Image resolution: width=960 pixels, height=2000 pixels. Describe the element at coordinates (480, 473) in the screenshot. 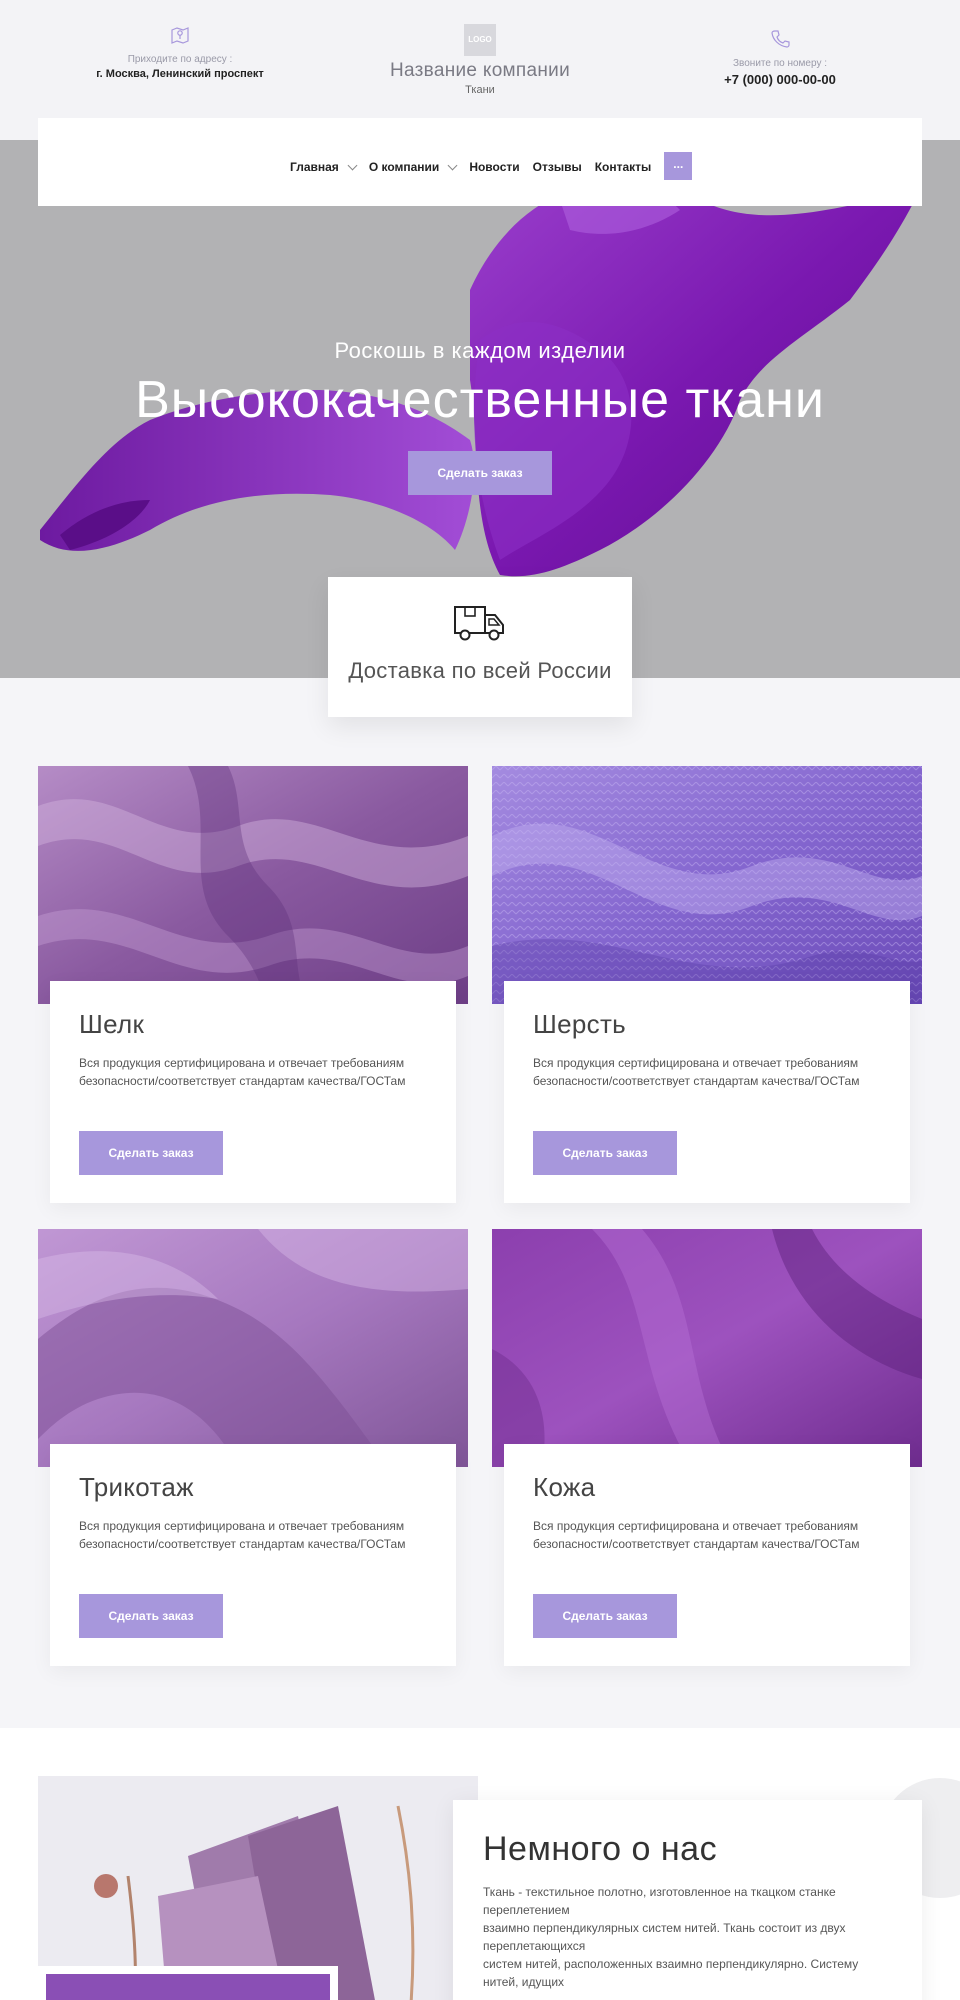

I see `hero-order-button: Сделать заказ` at that location.